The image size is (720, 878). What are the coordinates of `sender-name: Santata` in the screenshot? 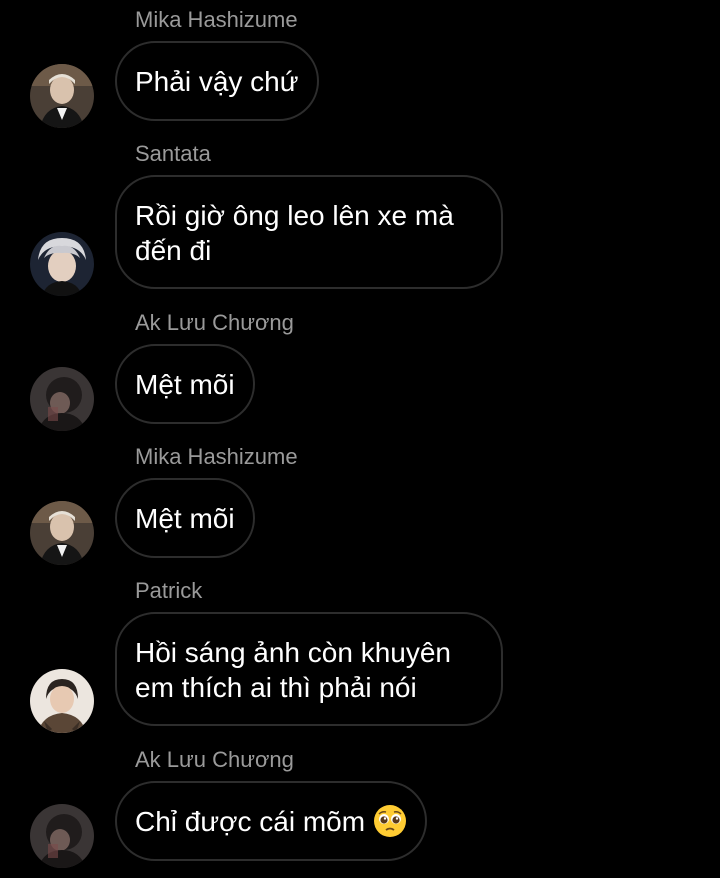 It's located at (173, 153).